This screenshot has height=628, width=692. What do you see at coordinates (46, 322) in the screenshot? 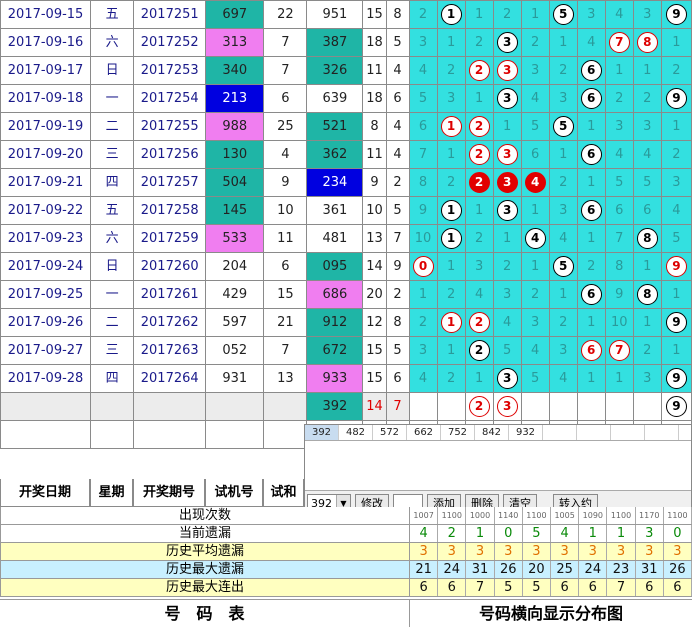
I see `draw-date: 2017-09-26` at bounding box center [46, 322].